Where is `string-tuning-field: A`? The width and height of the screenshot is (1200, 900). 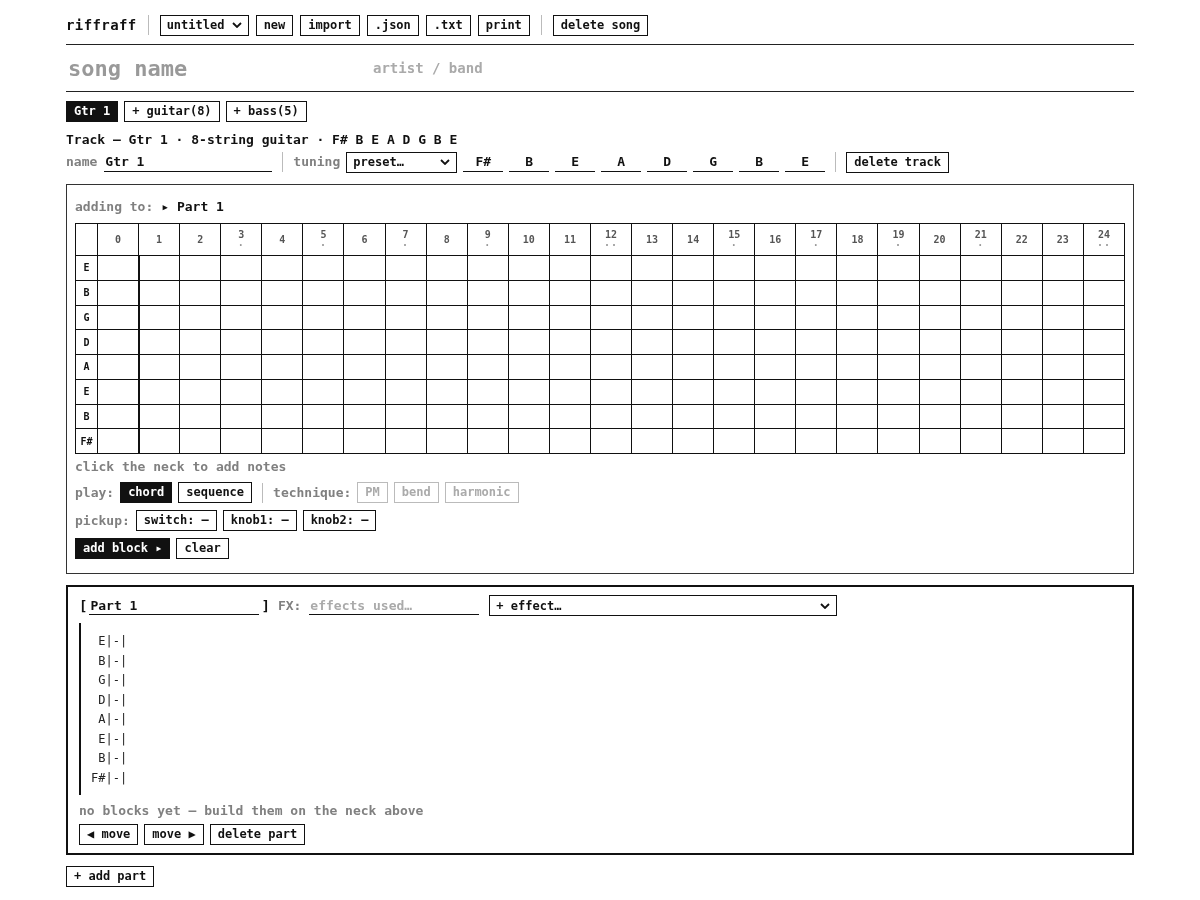
string-tuning-field: A is located at coordinates (621, 162).